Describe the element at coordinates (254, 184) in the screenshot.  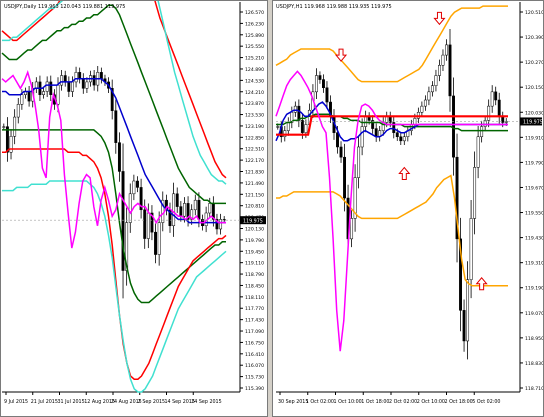
I see `y-tick-label: 121.490` at that location.